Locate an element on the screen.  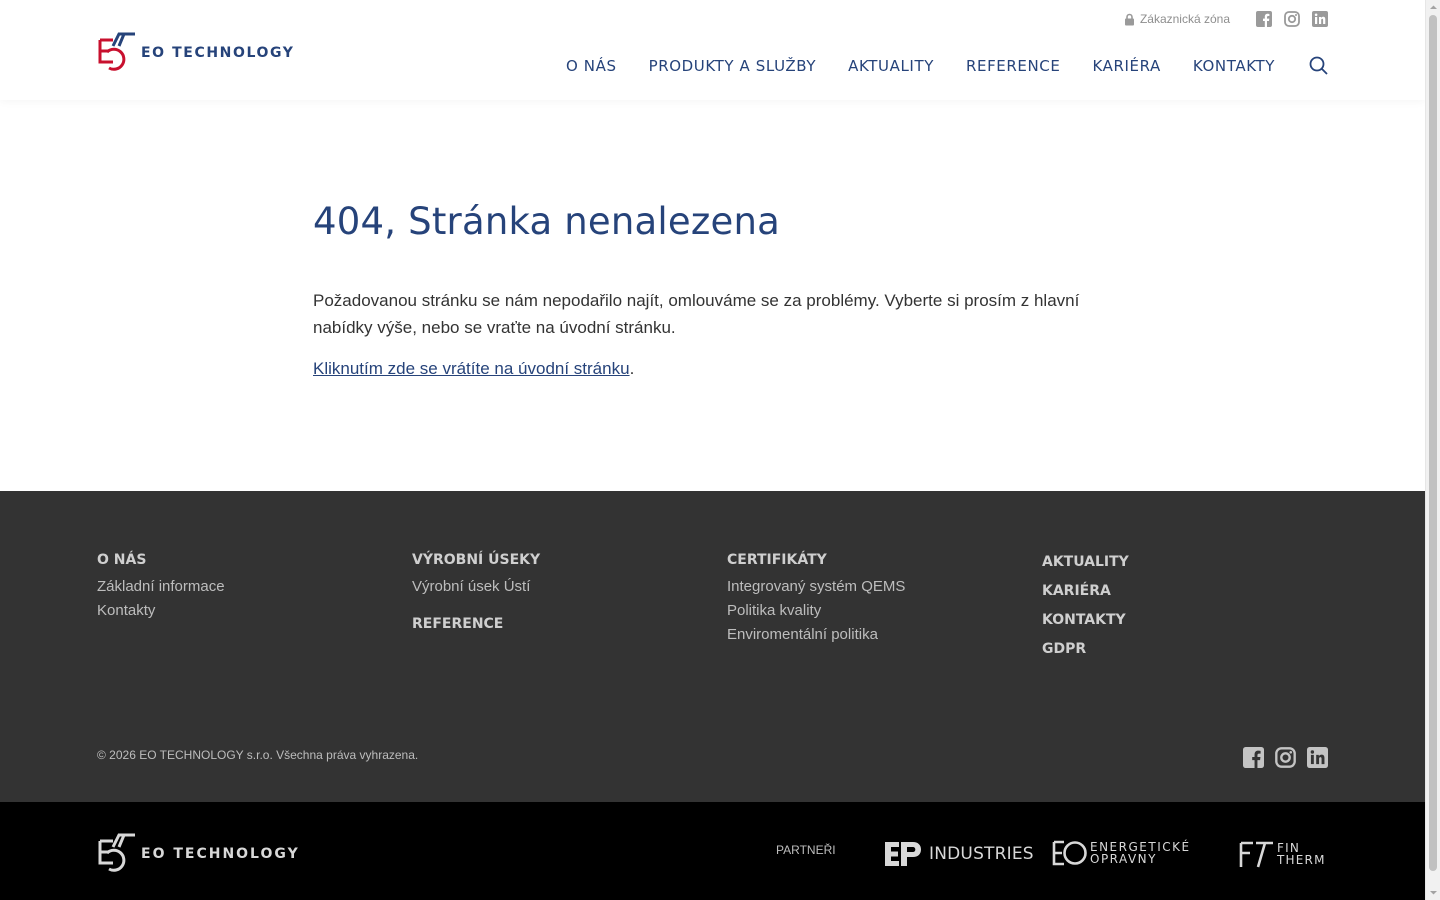
site-logo: EO TECHNOLOGY is located at coordinates (196, 53).